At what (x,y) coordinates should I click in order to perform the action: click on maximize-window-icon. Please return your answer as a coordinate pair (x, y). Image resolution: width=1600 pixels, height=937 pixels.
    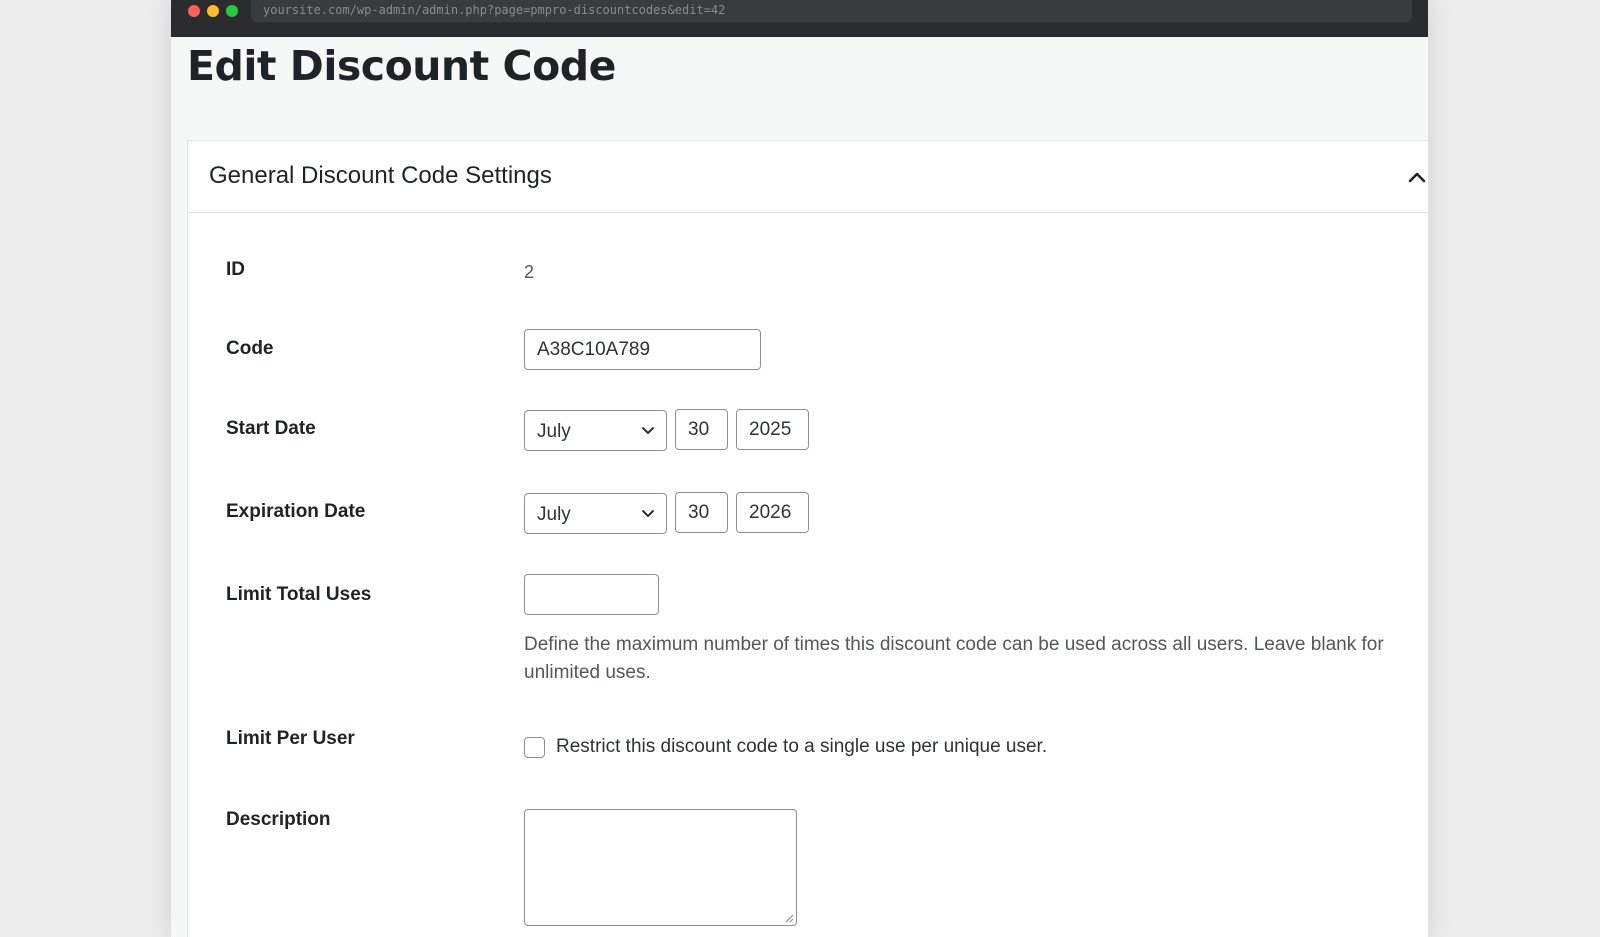
    Looking at the image, I should click on (232, 11).